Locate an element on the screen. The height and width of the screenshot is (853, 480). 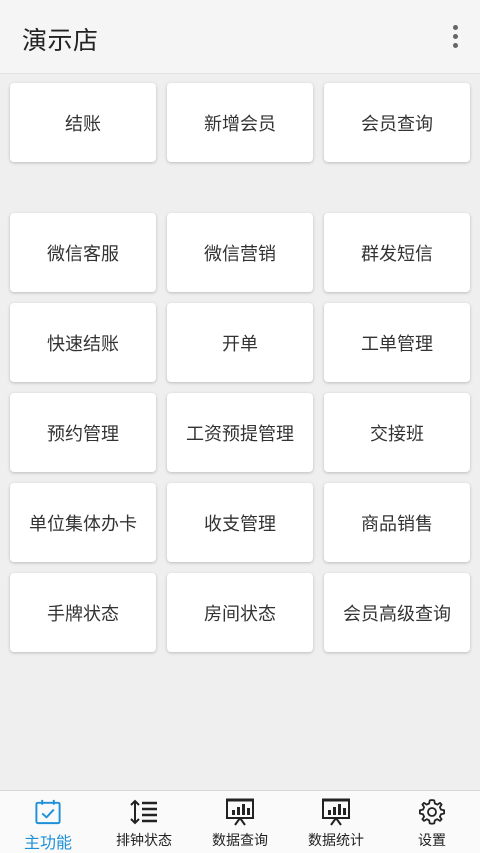
action-member-query-button: 会员查询 is located at coordinates (397, 122).